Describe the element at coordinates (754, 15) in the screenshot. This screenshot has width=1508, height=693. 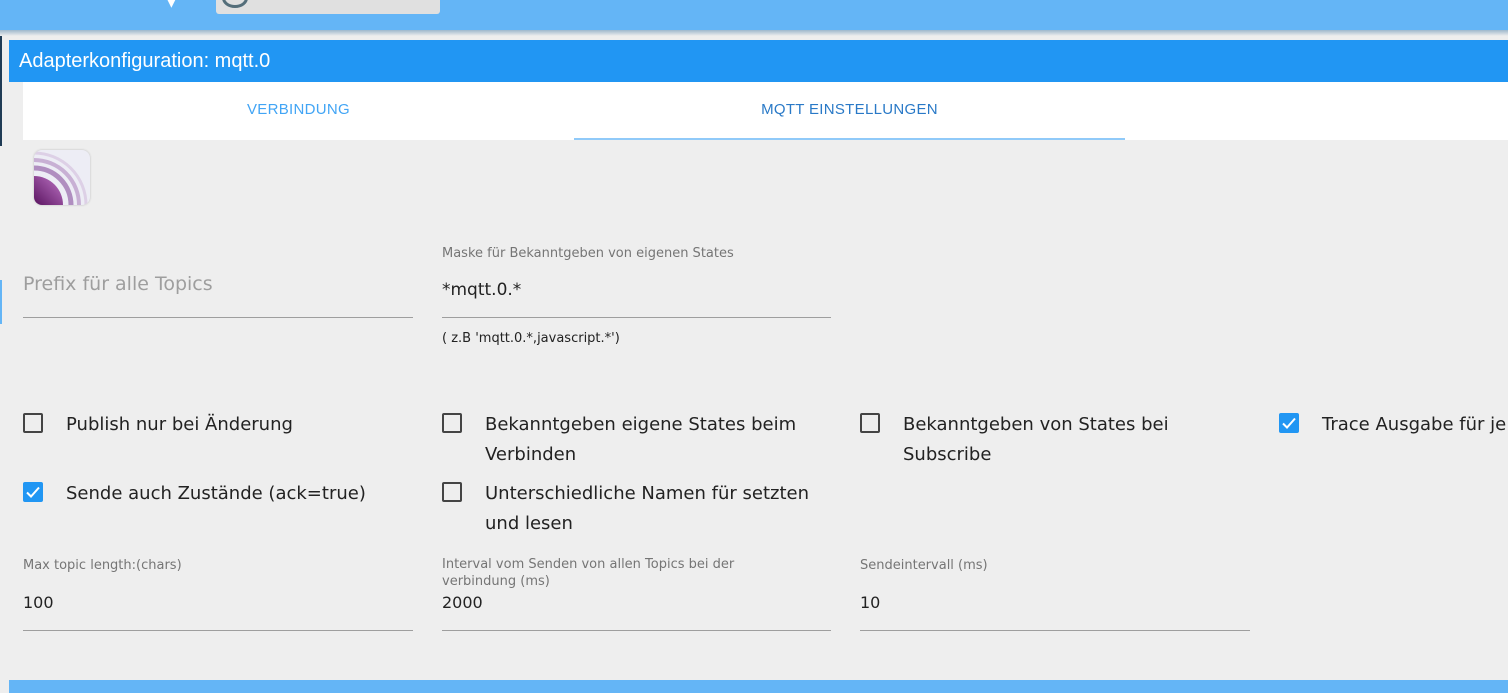
I see `app-top-bar: ▼` at that location.